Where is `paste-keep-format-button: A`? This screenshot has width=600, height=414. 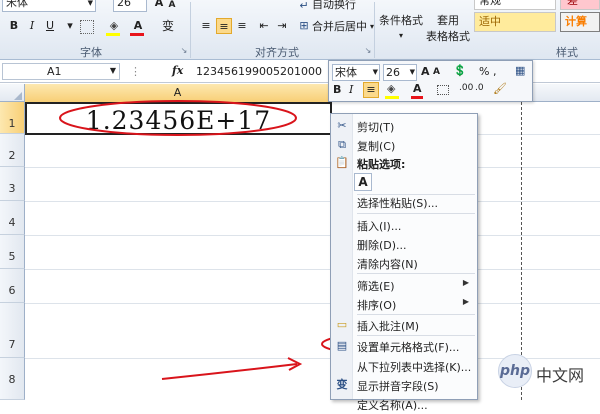
paste-keep-format-button: A is located at coordinates (363, 182).